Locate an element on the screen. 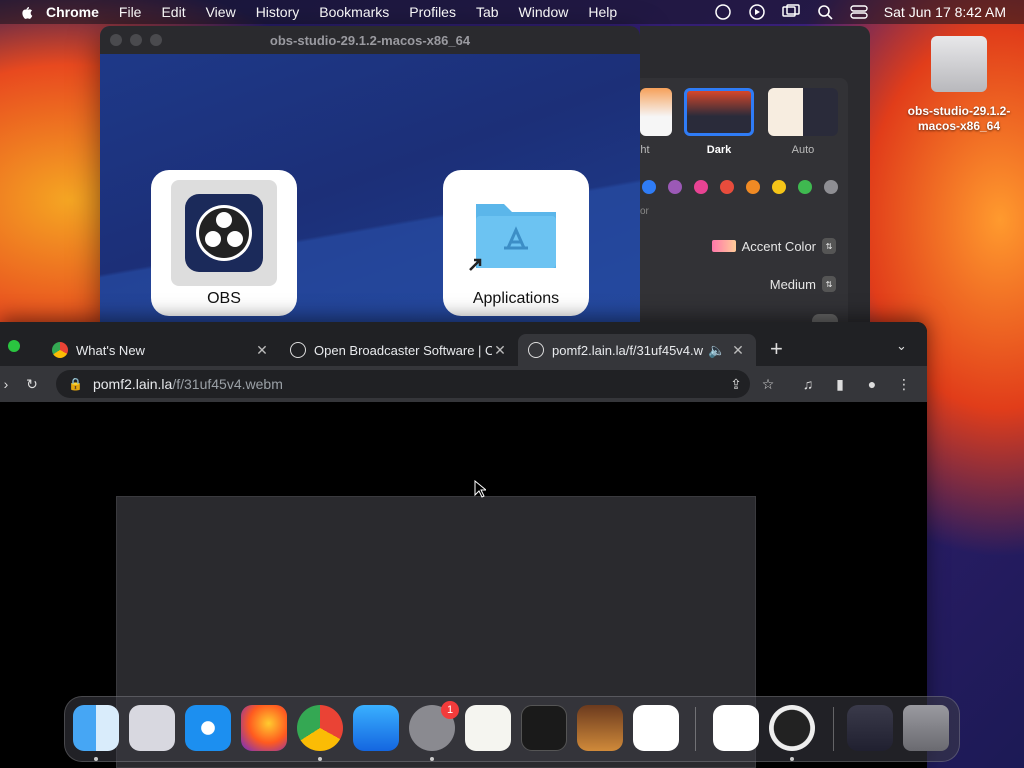 This screenshot has height=768, width=1024. search-icon is located at coordinates (825, 12).